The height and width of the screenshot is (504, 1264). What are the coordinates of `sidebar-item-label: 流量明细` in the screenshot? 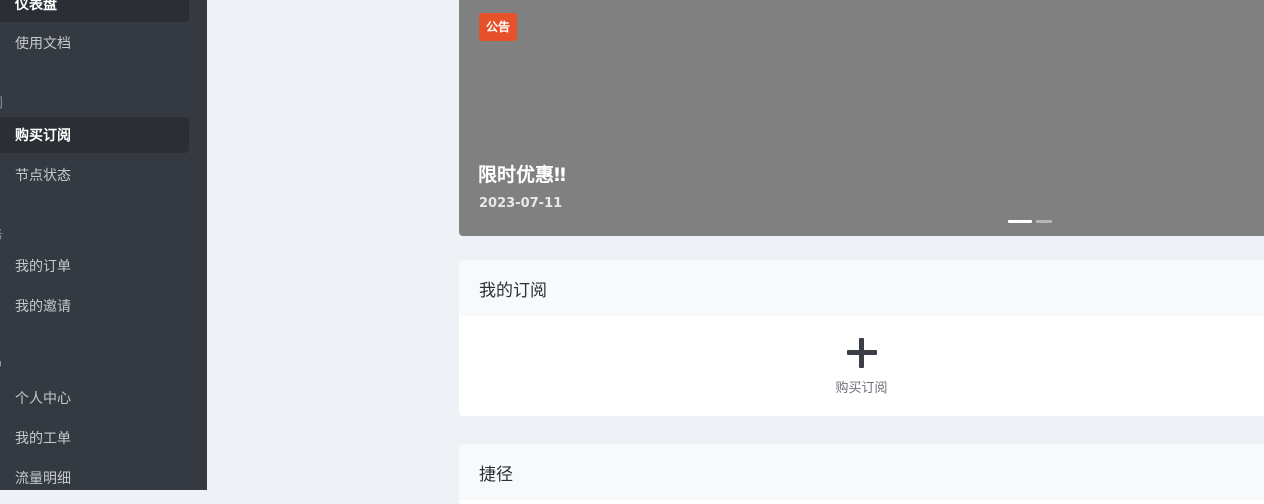 It's located at (43, 479).